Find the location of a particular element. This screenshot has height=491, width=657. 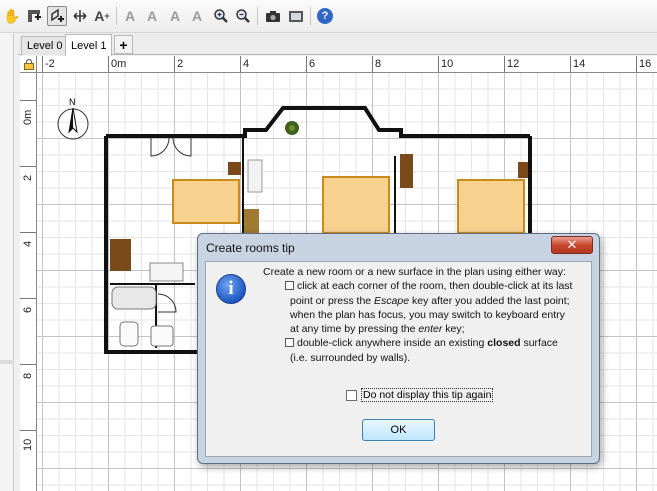

add-text-icon: A + is located at coordinates (102, 16).